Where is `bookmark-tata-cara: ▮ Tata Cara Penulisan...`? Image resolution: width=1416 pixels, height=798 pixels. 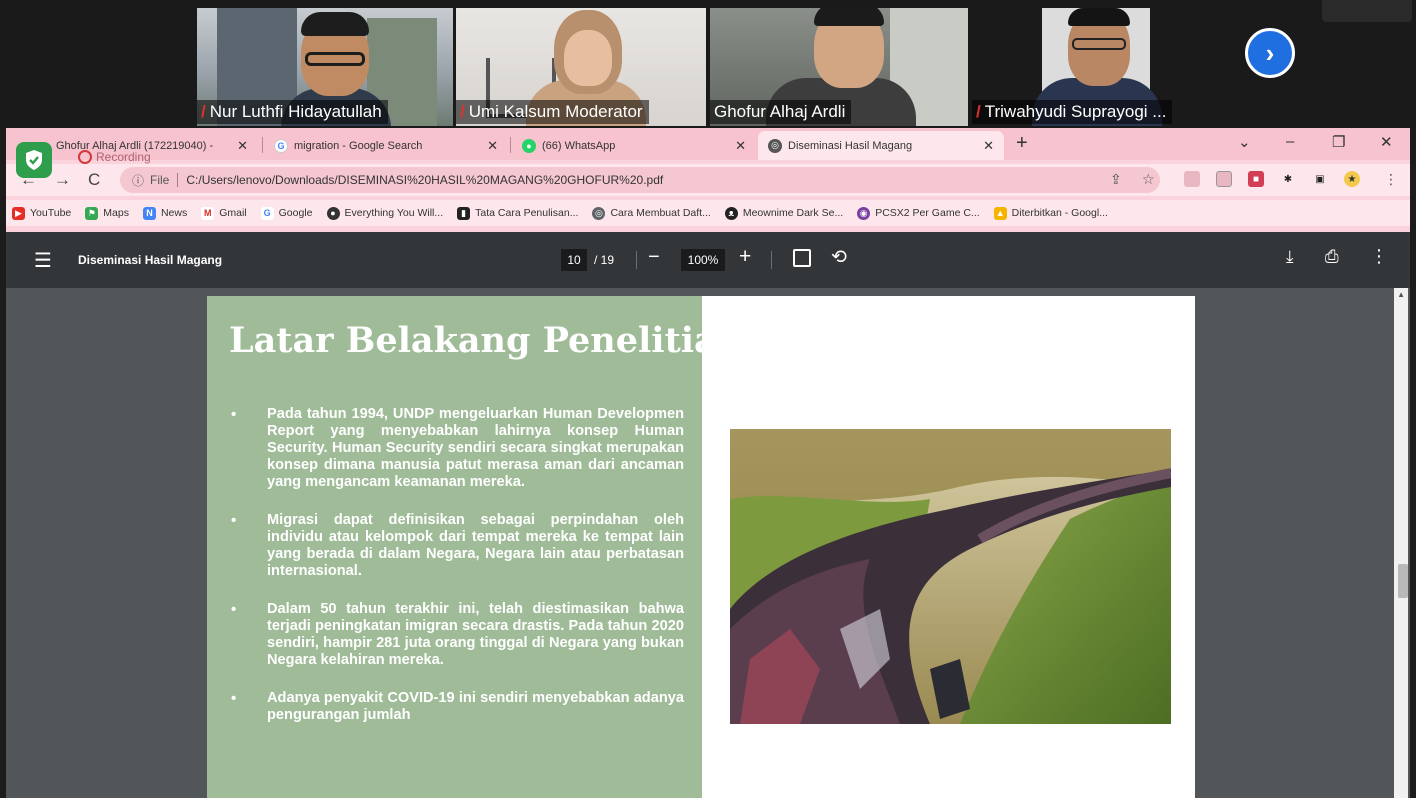
bookmark-tata-cara: ▮ Tata Cara Penulisan... is located at coordinates (517, 213).